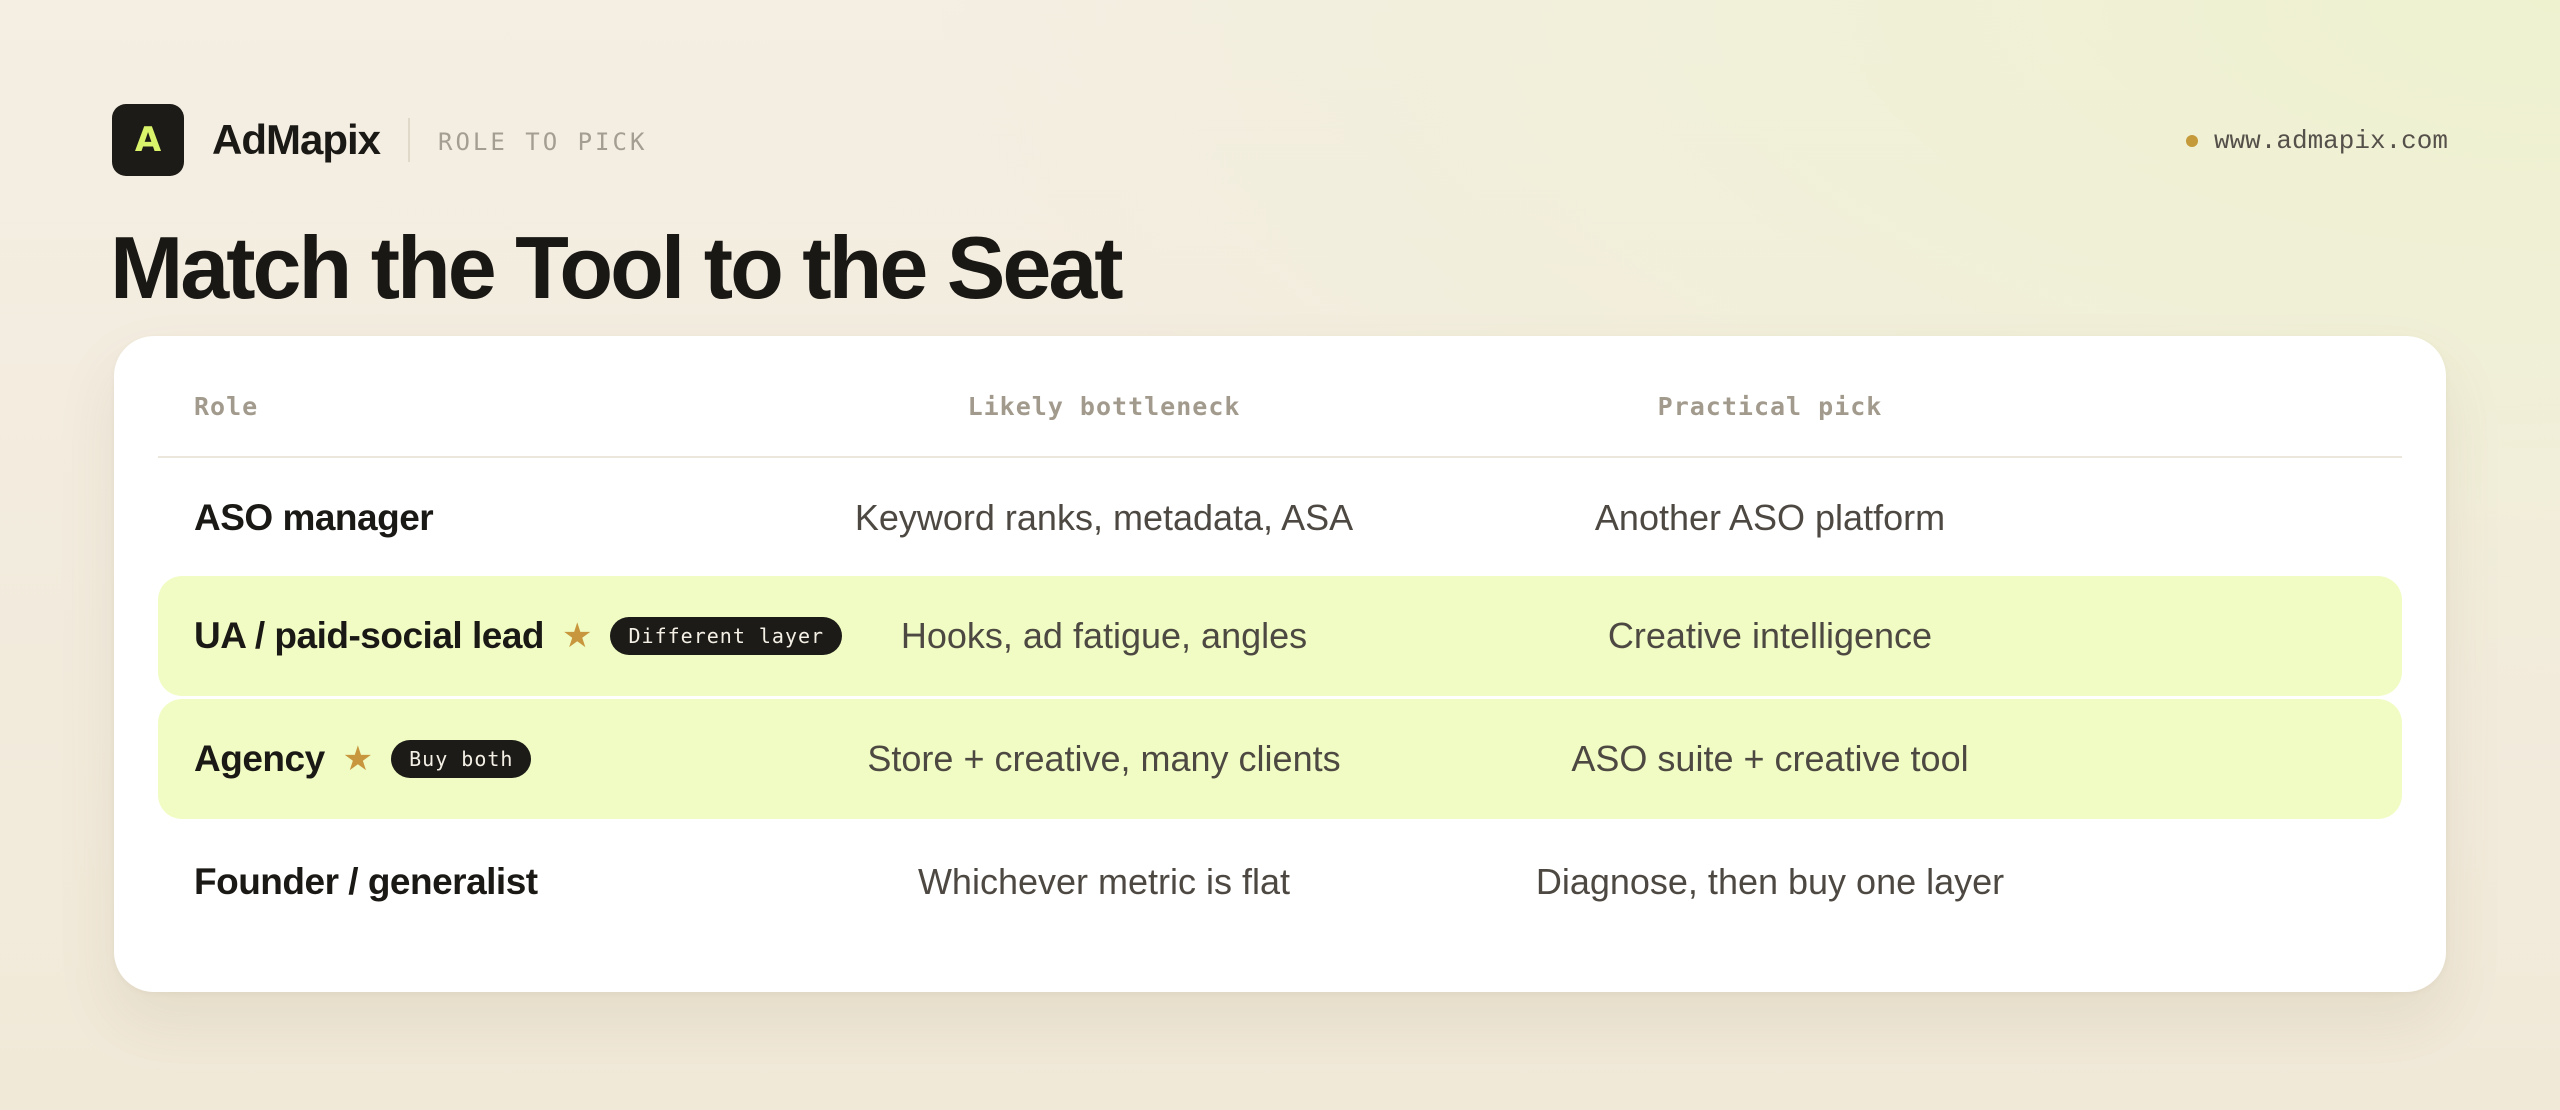 This screenshot has height=1110, width=2560. I want to click on column-header-bottleneck: Likely bottleneck, so click(1104, 406).